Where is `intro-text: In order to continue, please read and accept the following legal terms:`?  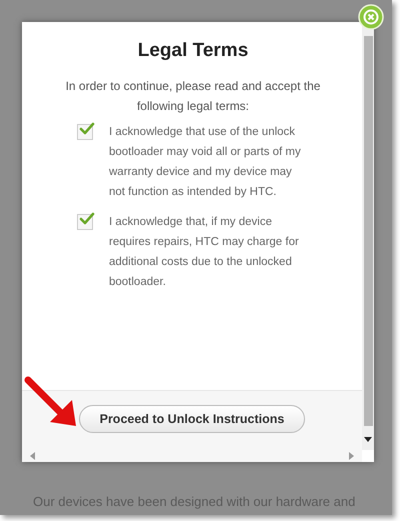
intro-text: In order to continue, please read and accept the following legal terms: is located at coordinates (193, 96).